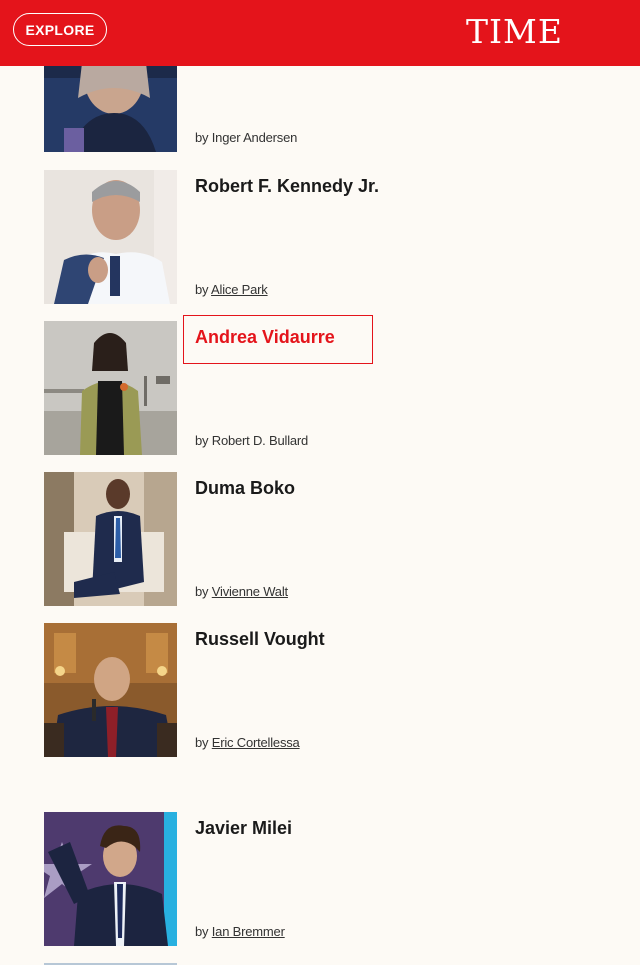 This screenshot has width=640, height=965. Describe the element at coordinates (514, 32) in the screenshot. I see `time-logo: TIME` at that location.